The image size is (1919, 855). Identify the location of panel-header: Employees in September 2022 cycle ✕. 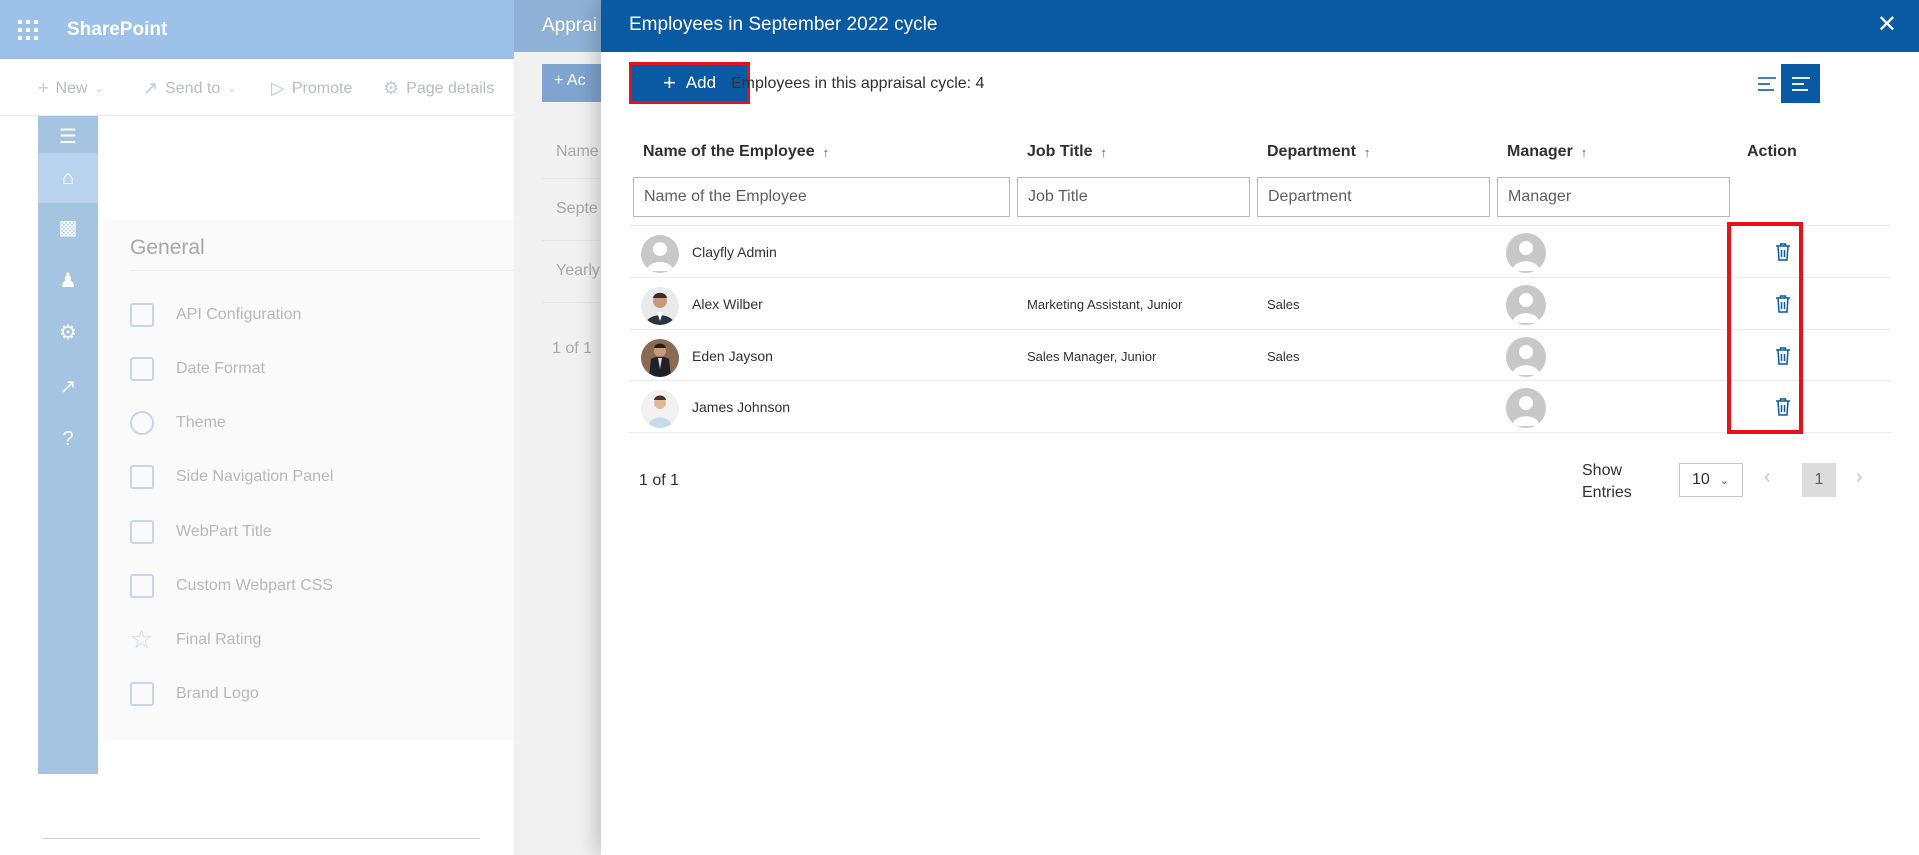
(1260, 26).